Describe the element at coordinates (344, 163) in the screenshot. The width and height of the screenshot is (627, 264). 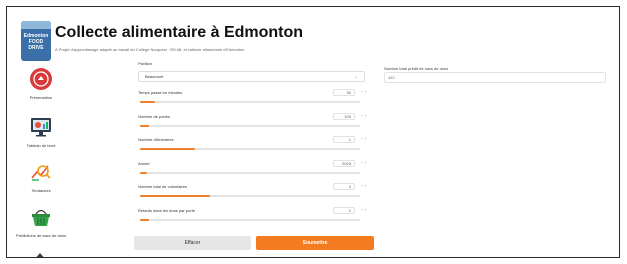
I see `number-input: 2023` at that location.